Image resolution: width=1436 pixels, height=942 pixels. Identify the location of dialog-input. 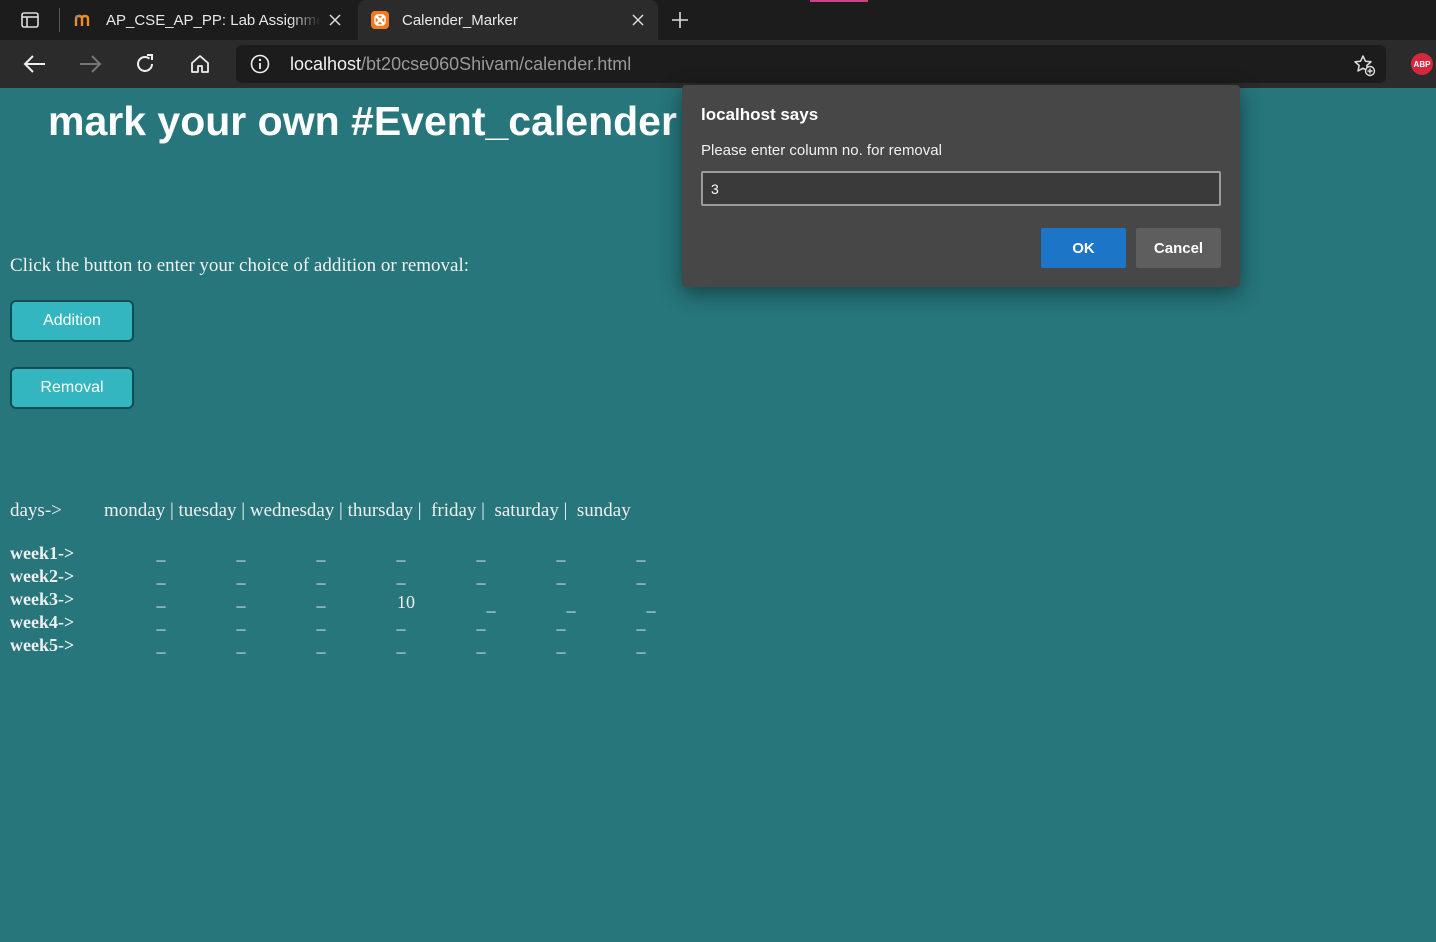
(961, 188).